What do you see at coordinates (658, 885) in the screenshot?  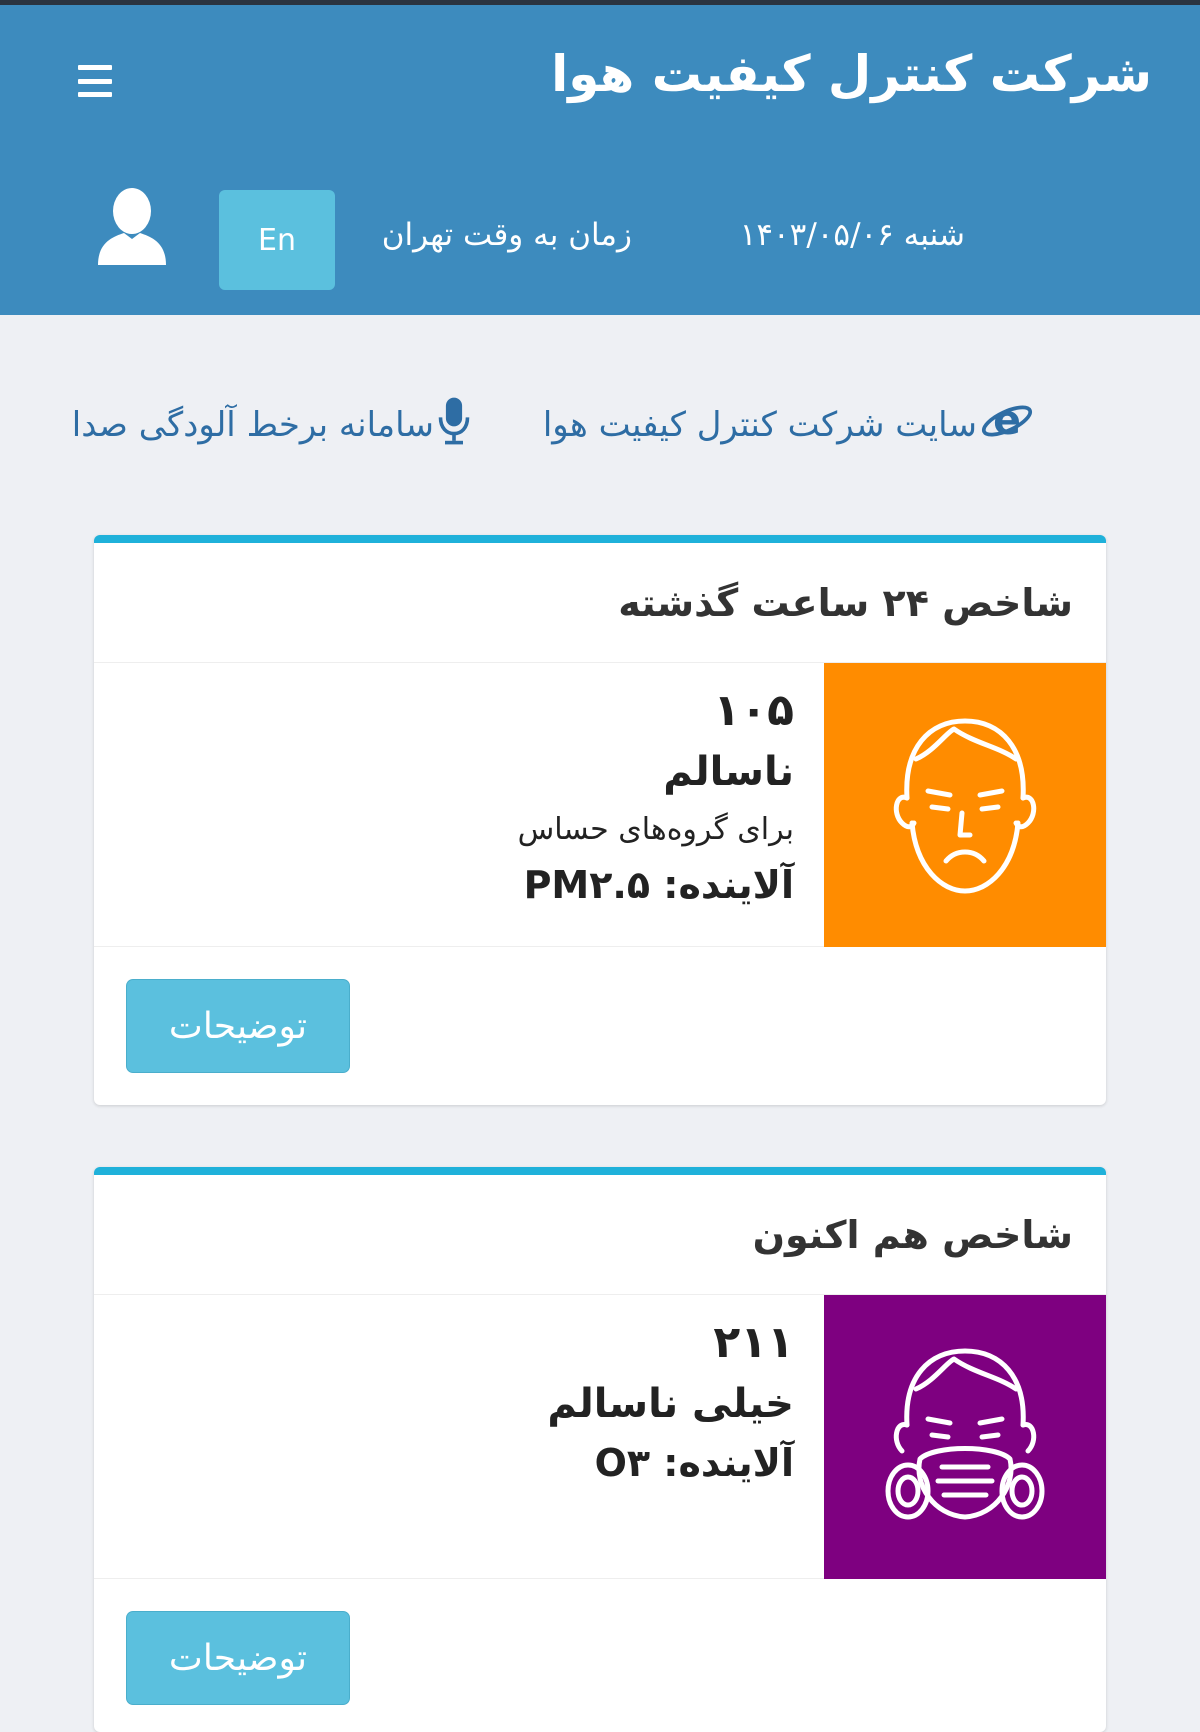 I see `pollutant-label: آلاینده: PM۲.۵` at bounding box center [658, 885].